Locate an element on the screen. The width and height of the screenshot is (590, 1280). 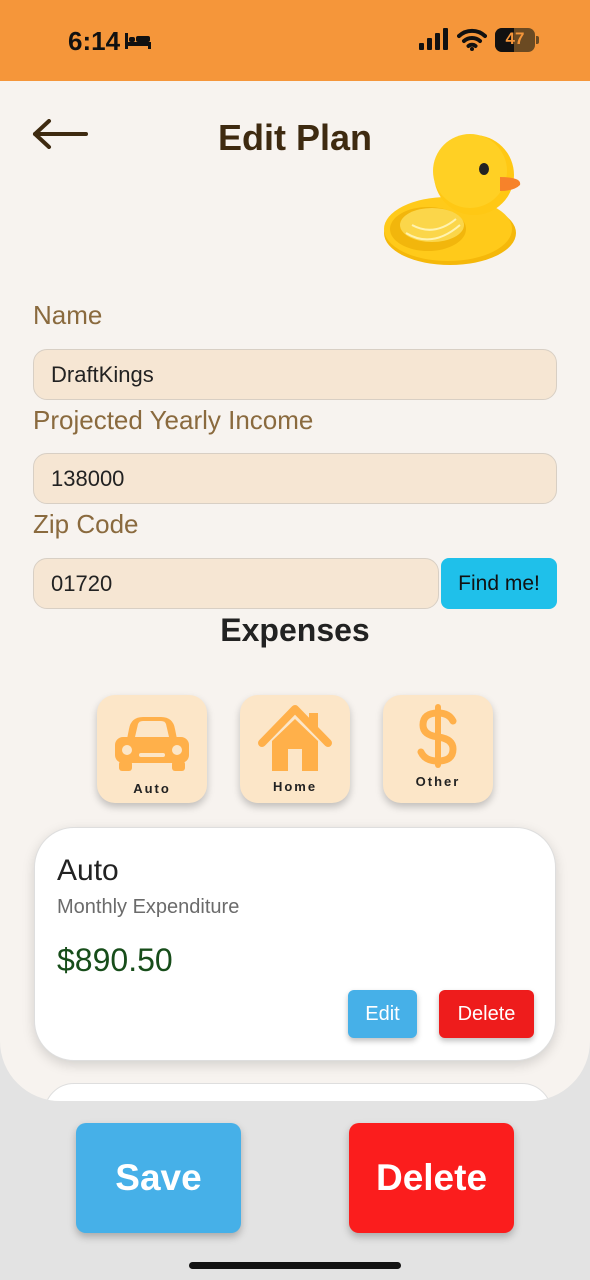
expenses-title: Expenses is located at coordinates (295, 630).